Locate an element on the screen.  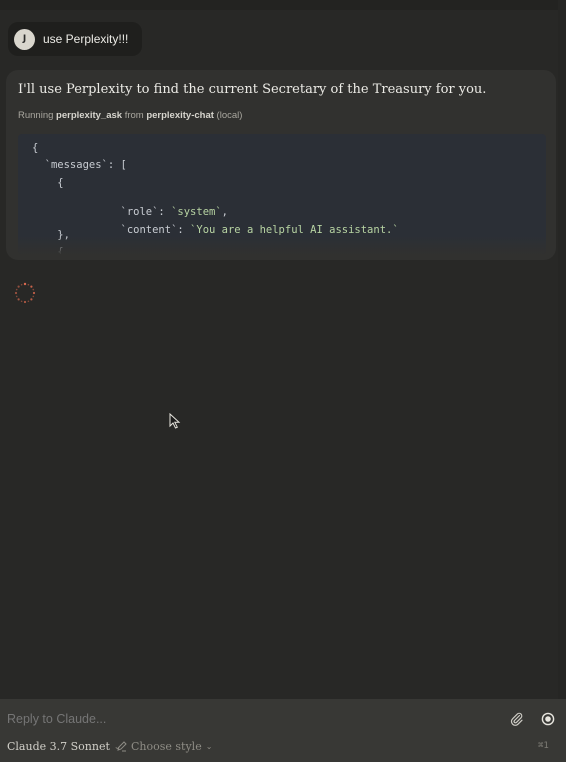
paperclip-icon is located at coordinates (517, 719).